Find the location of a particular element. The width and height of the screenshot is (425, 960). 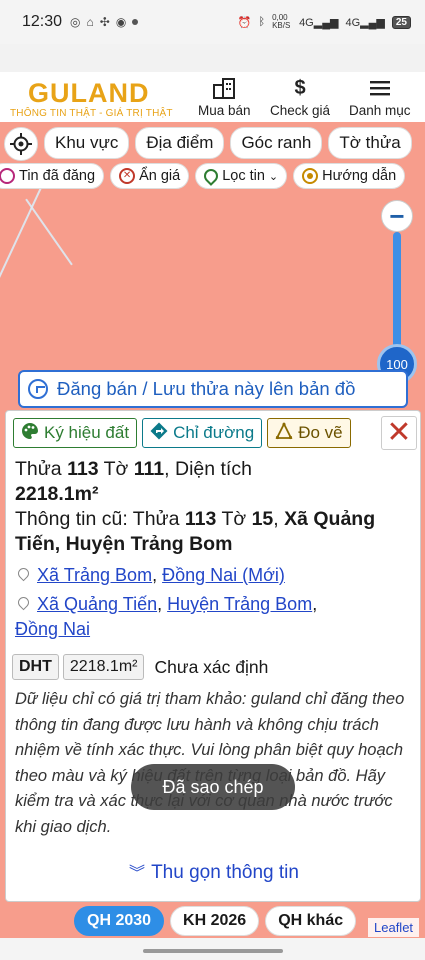

nav-mua-ban: Mua bán is located at coordinates (224, 97).